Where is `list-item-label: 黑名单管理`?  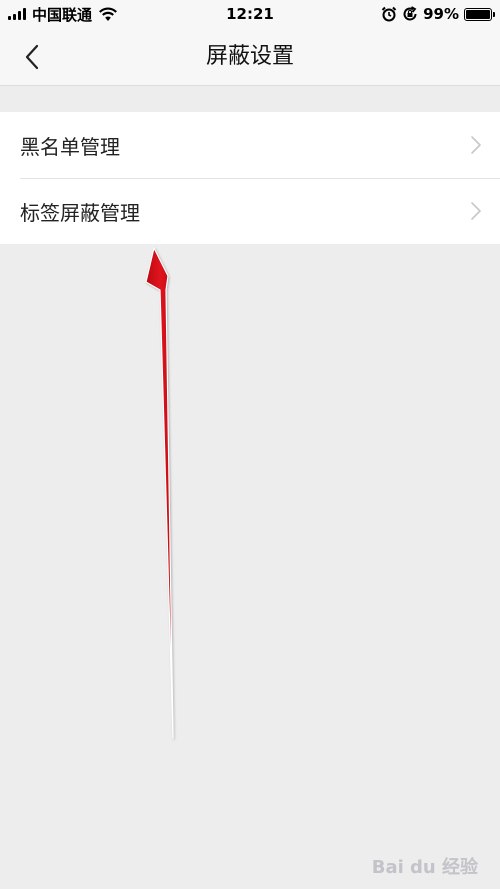
list-item-label: 黑名单管理 is located at coordinates (70, 146).